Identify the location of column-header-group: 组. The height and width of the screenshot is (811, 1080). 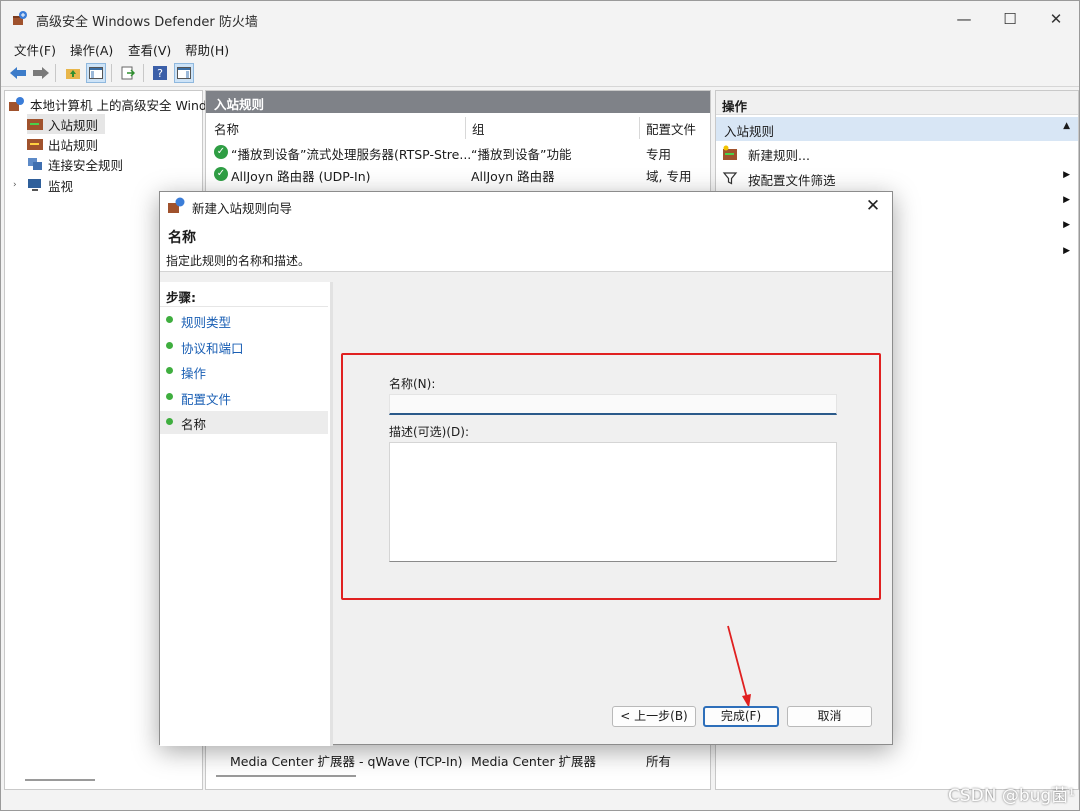
(478, 128).